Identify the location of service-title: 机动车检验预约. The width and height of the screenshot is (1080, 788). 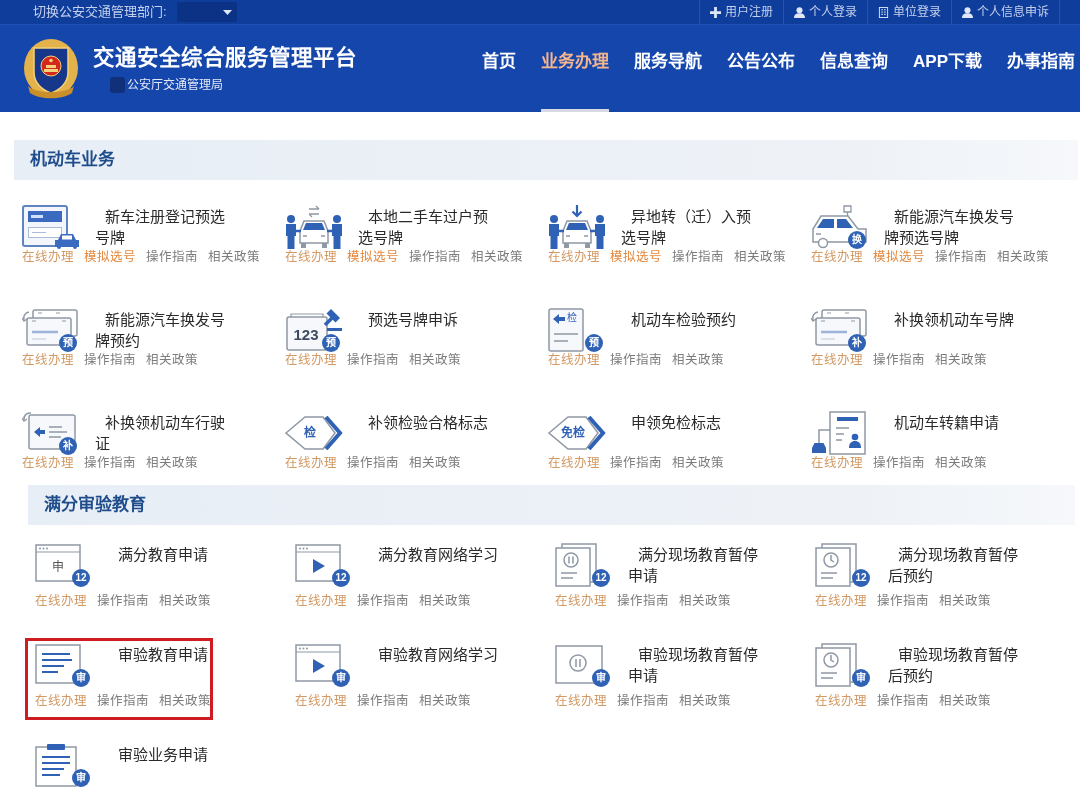
(687, 330).